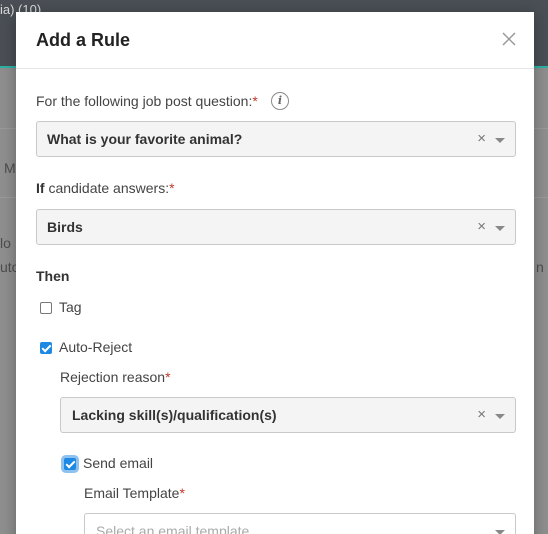 The height and width of the screenshot is (534, 548). I want to click on question-chevron-down-icon, so click(500, 140).